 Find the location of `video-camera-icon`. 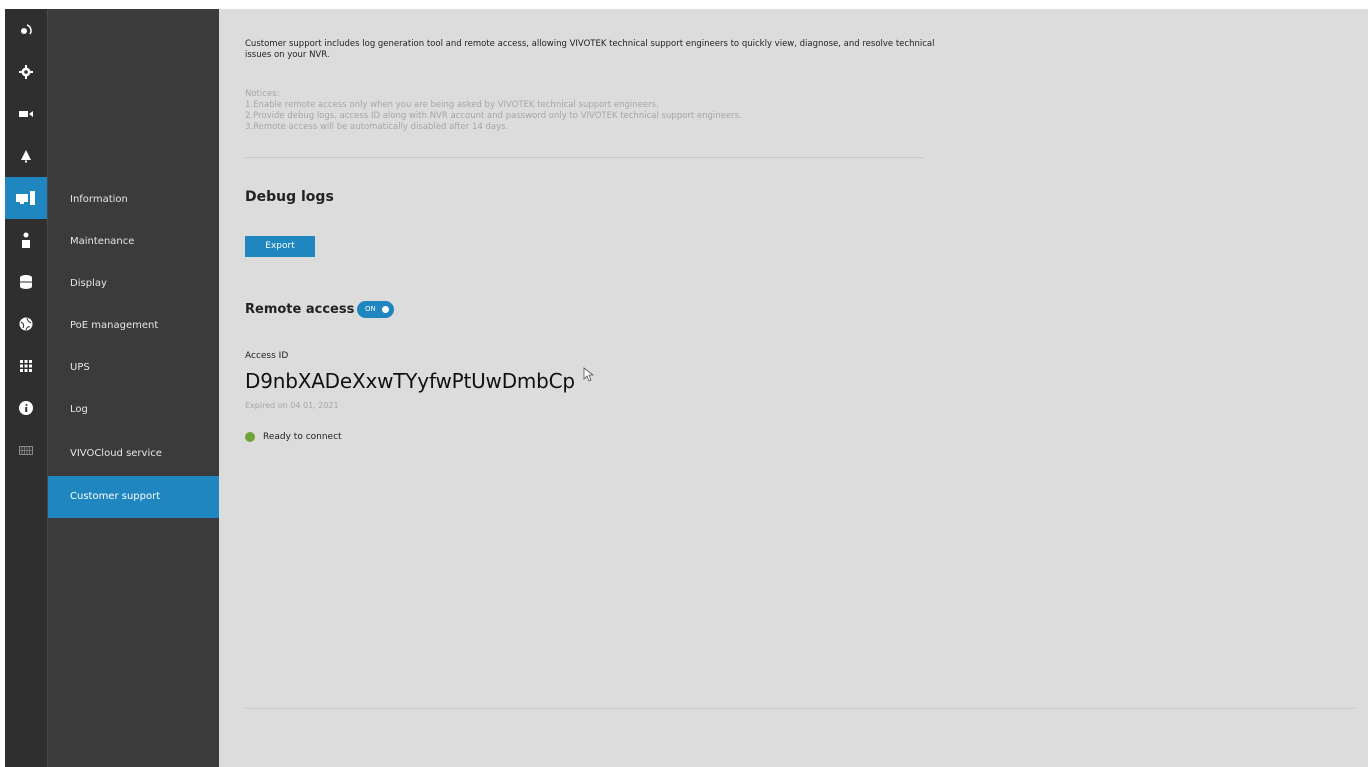

video-camera-icon is located at coordinates (26, 114).